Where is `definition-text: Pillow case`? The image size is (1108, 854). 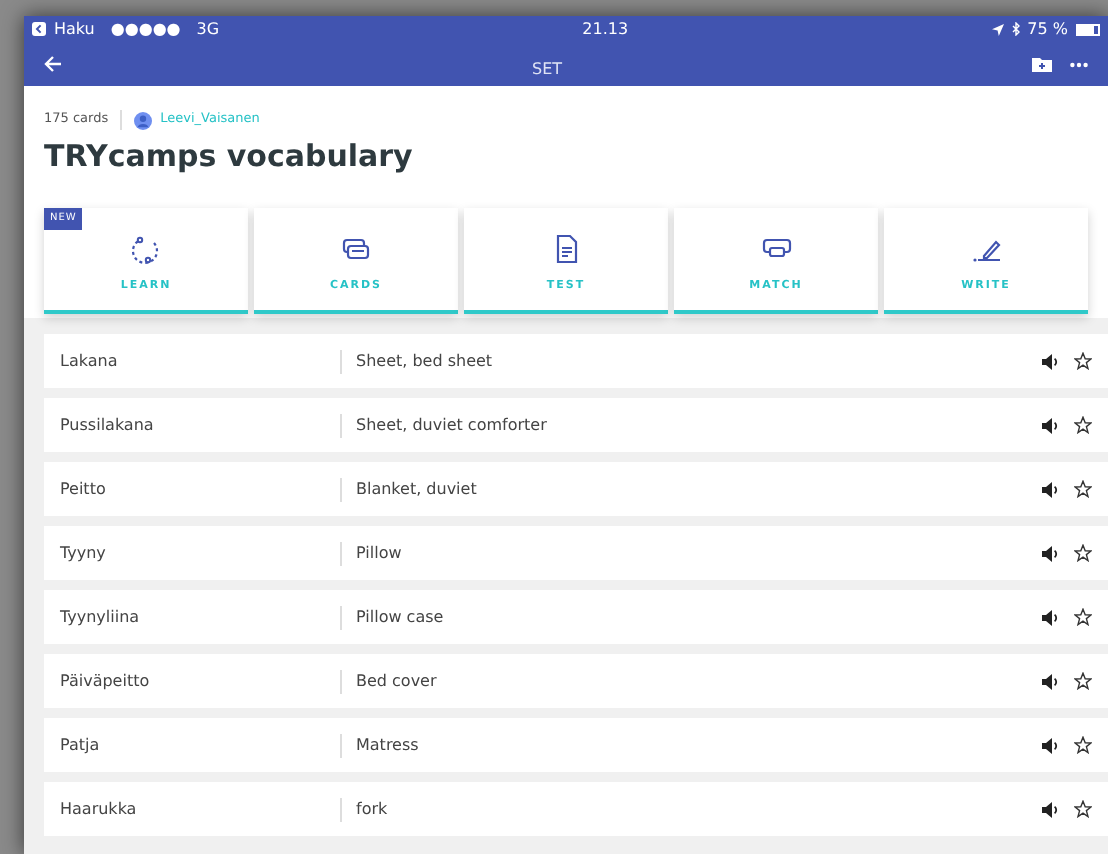 definition-text: Pillow case is located at coordinates (401, 617).